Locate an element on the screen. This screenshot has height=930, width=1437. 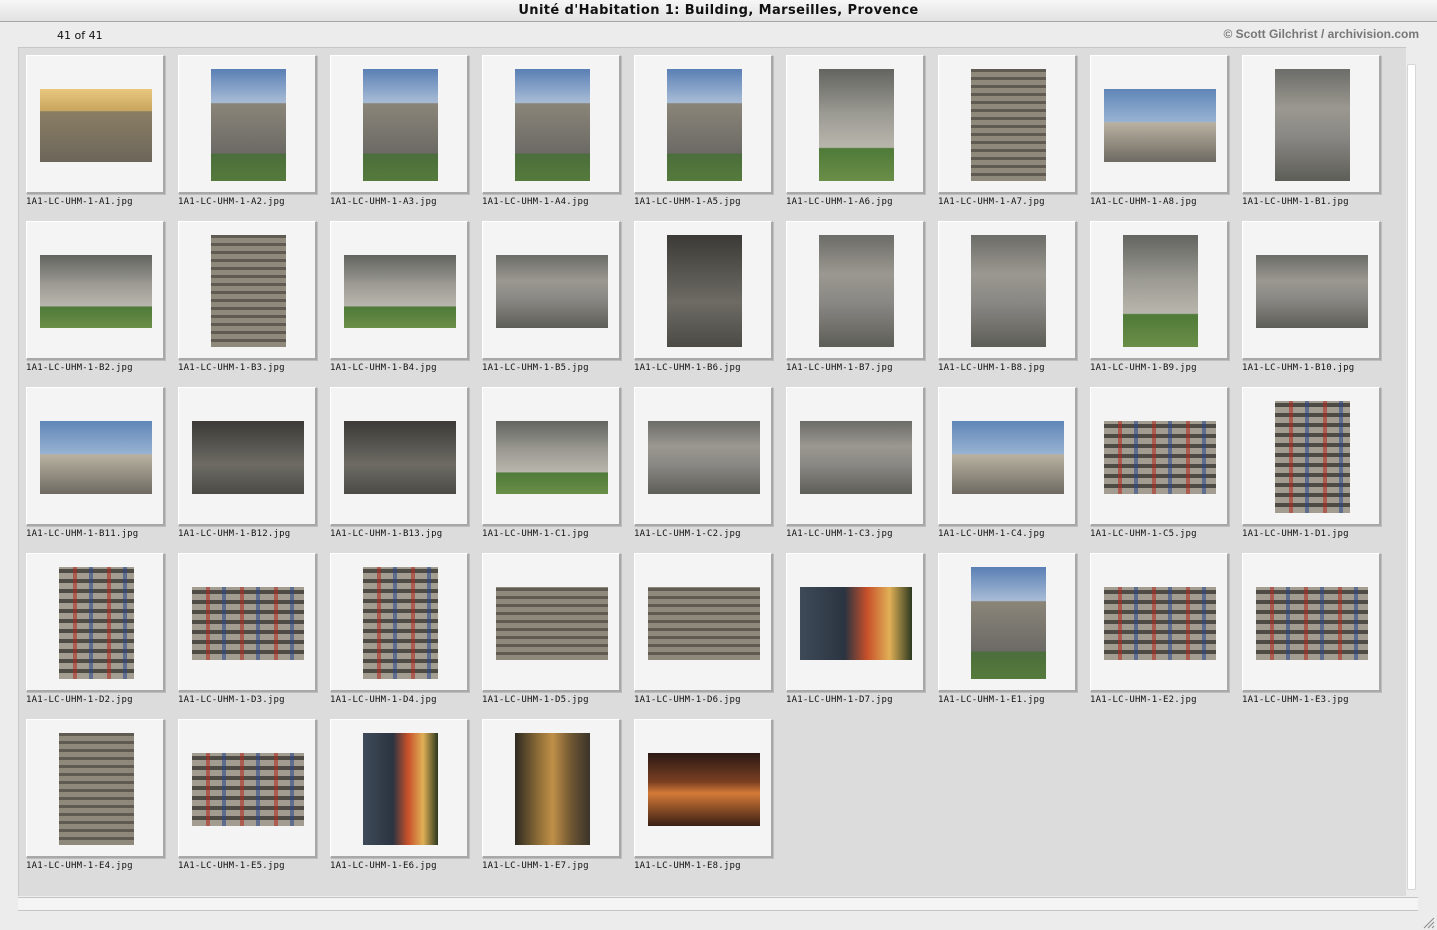
thumbnail-cell: 1A1-LC-UHM-1-A1.jpg is located at coordinates (95, 131).